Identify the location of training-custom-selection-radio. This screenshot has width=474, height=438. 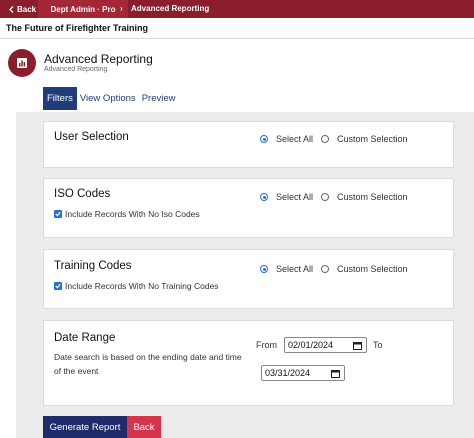
(325, 269).